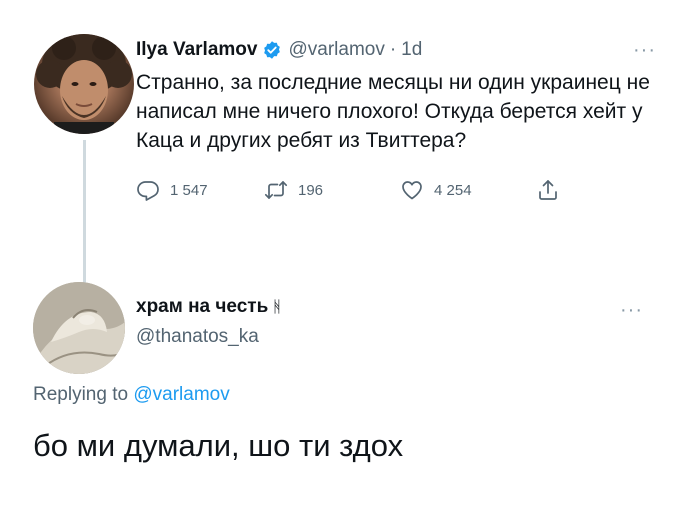 The height and width of the screenshot is (506, 680). I want to click on tweet-header: Ilya Varlamov @varlamov · 1d, so click(396, 50).